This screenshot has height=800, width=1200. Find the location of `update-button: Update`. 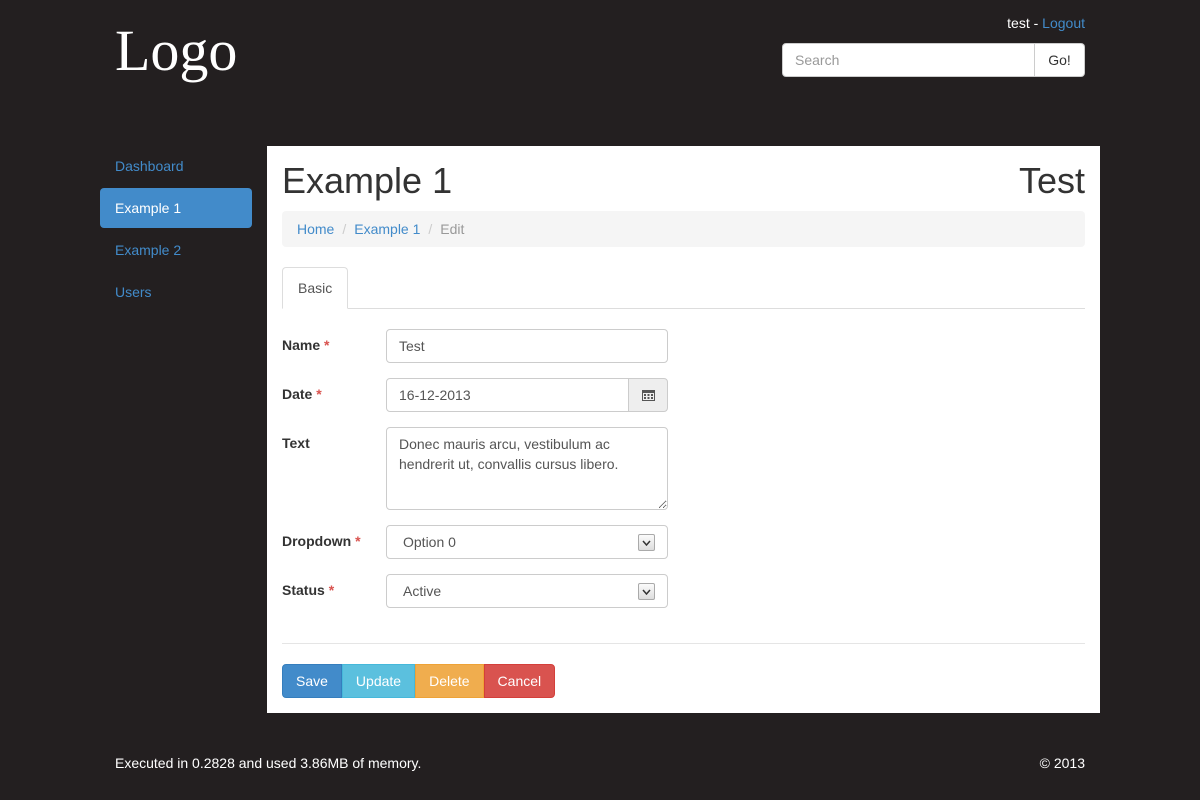

update-button: Update is located at coordinates (378, 681).